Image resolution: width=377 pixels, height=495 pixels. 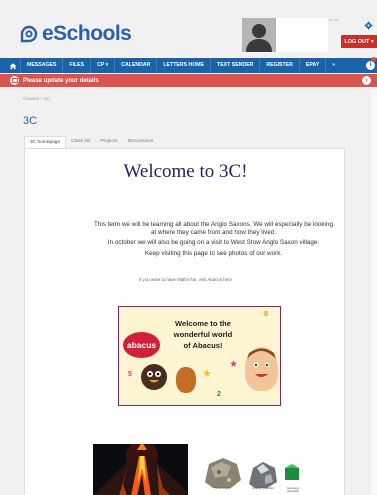 I want to click on kid-character-icon, so click(x=261, y=369).